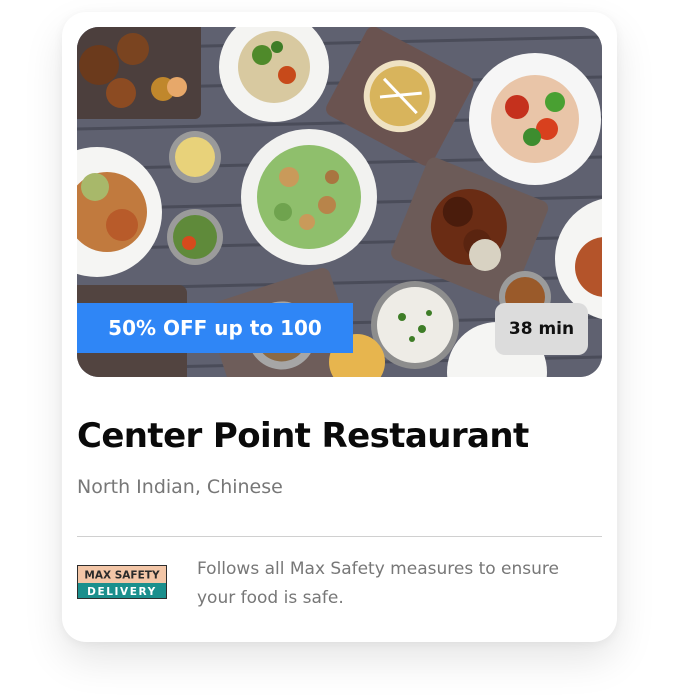  Describe the element at coordinates (122, 576) in the screenshot. I see `badge-top-text: MAX SAFETY` at that location.